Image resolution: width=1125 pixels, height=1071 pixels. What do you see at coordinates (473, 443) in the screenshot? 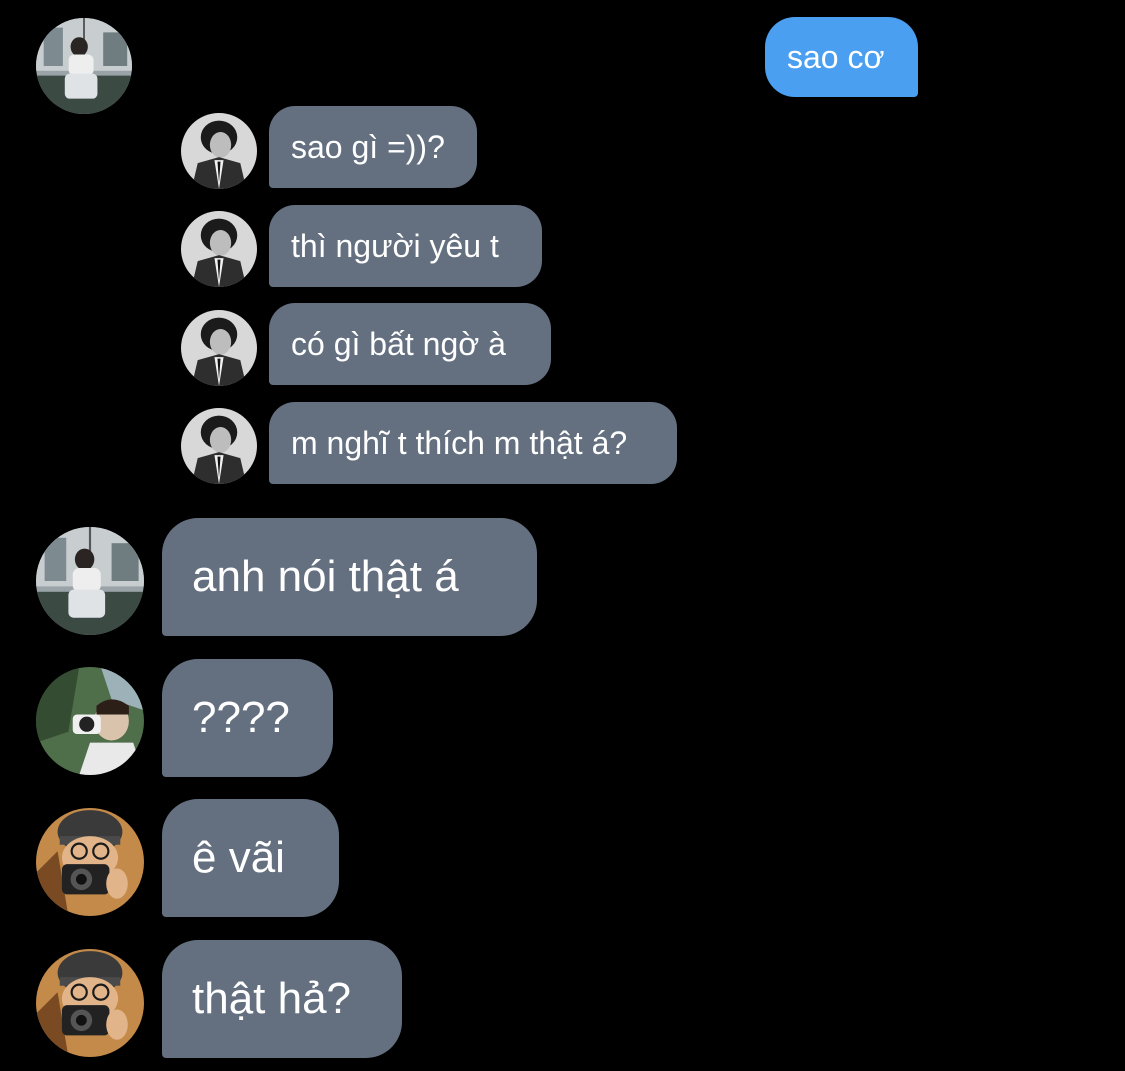
I see `message-received: m nghĩ t thích m thật á?` at bounding box center [473, 443].